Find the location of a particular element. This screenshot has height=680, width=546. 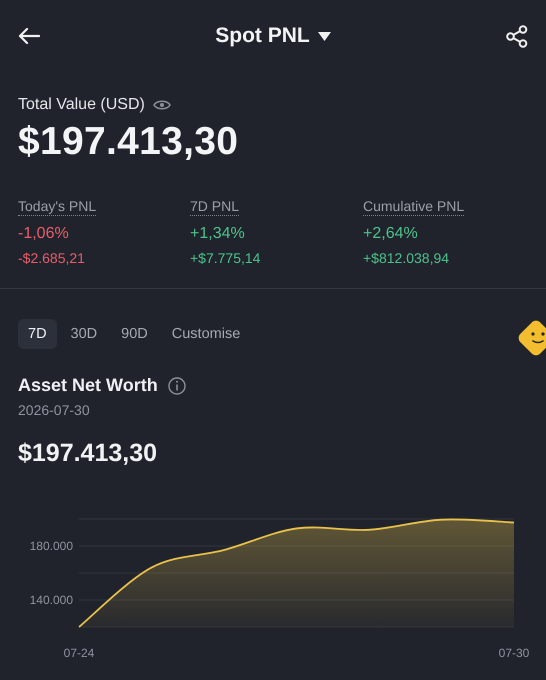

pnl-amount: -$2.685,21 is located at coordinates (51, 258).